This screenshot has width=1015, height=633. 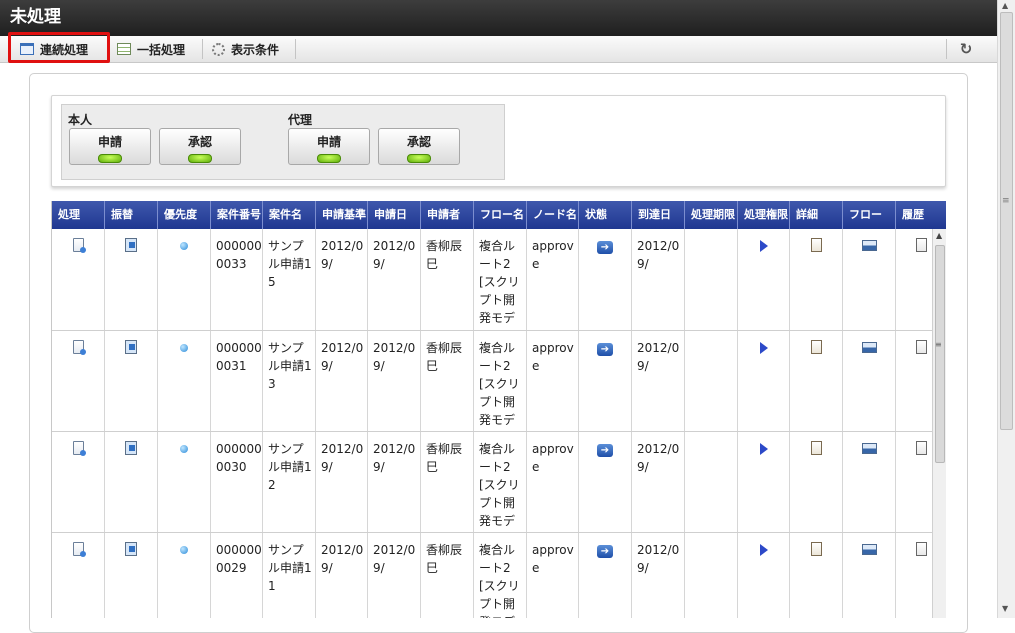 What do you see at coordinates (658, 215) in the screenshot?
I see `column-header-arrival-date: 到達日` at bounding box center [658, 215].